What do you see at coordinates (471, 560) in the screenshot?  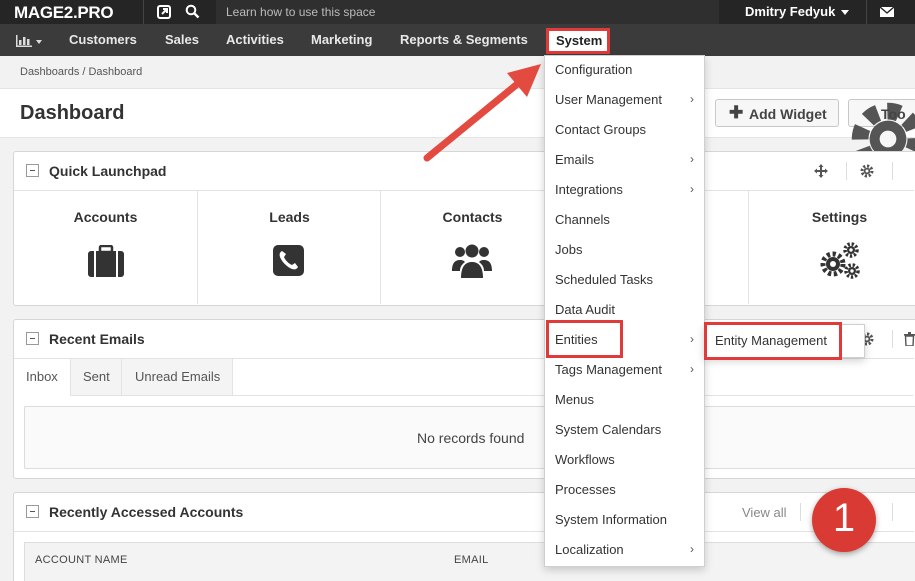 I see `column-header: EMAIL` at bounding box center [471, 560].